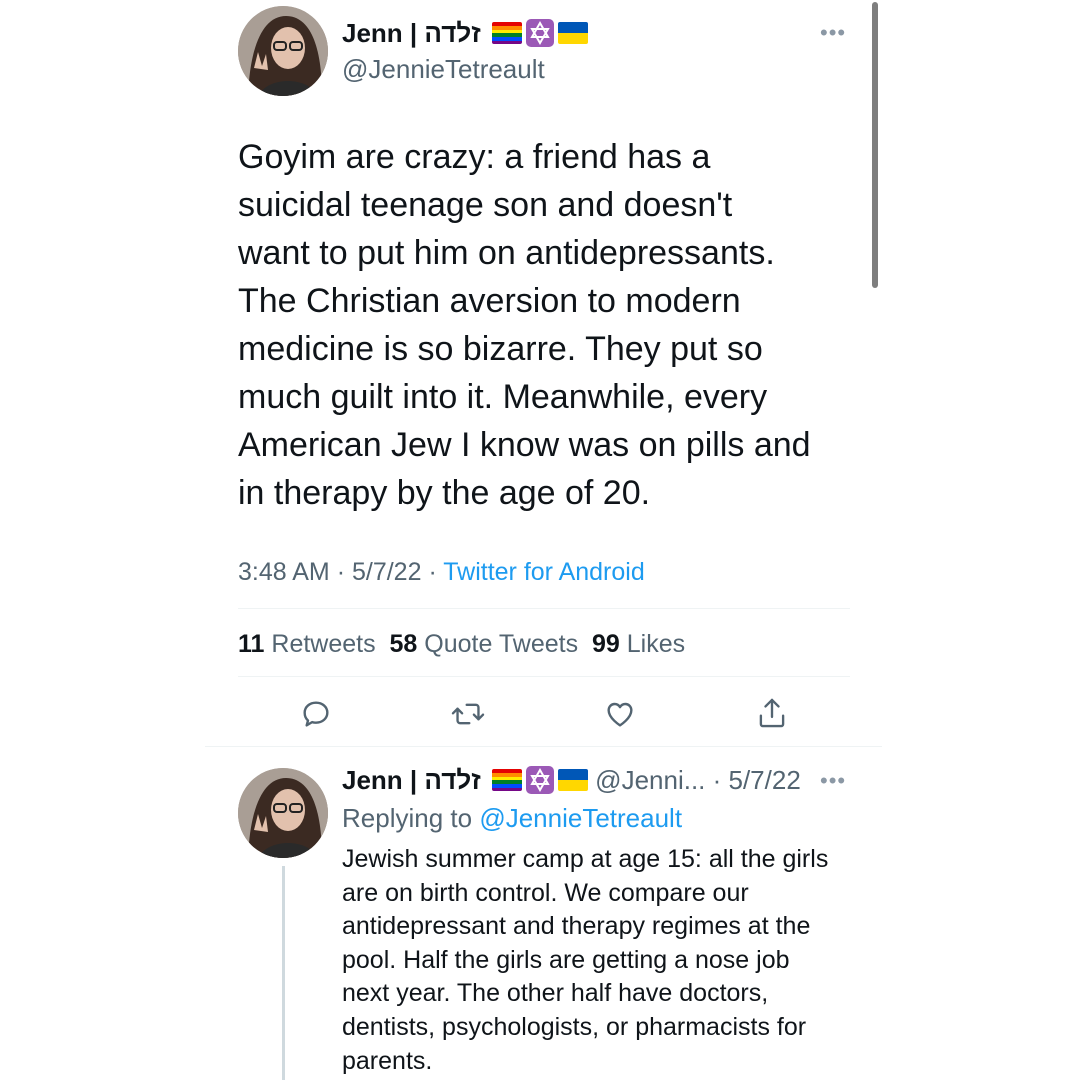  Describe the element at coordinates (698, 780) in the screenshot. I see `reply-handle-date: @Jenni... · 5/7/22` at that location.